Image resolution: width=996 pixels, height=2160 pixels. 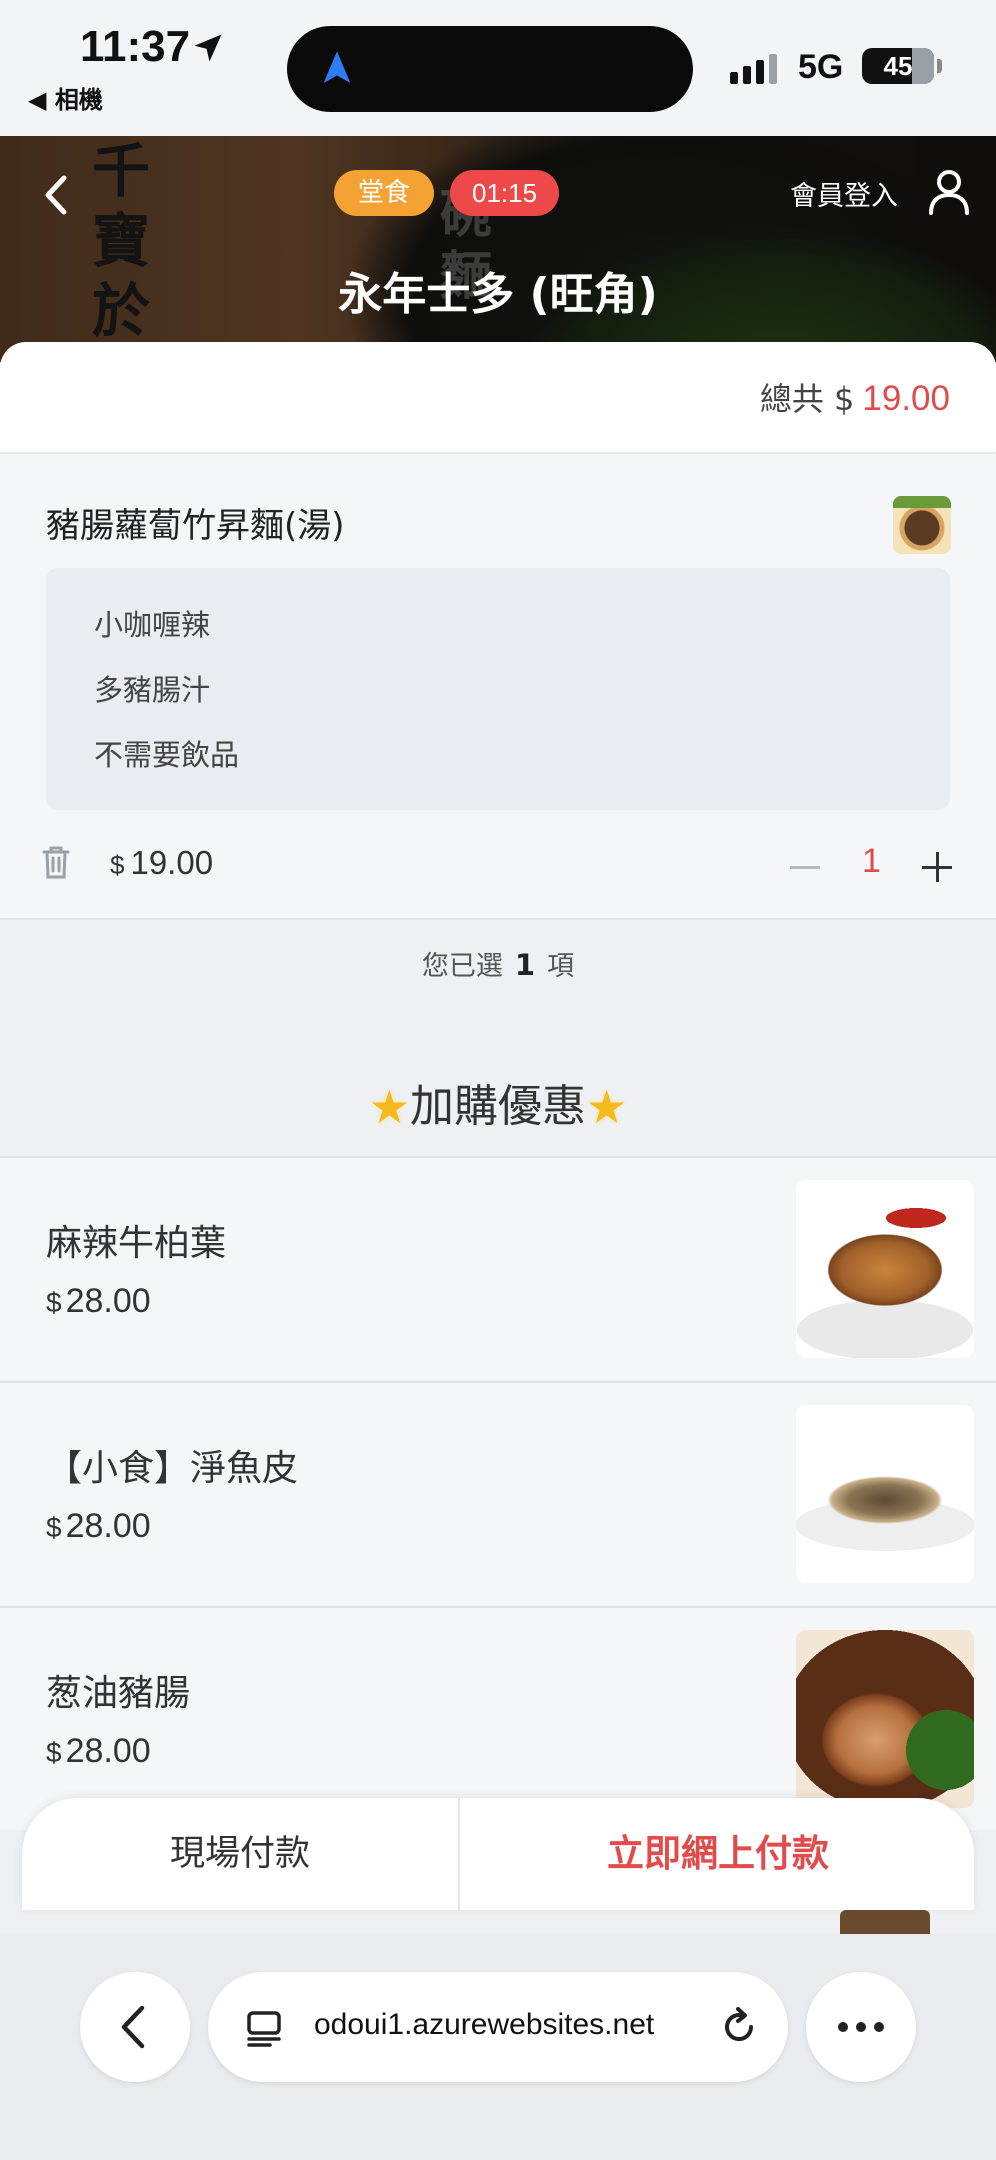 I want to click on selected-count: 您已選 1 項, so click(x=498, y=963).